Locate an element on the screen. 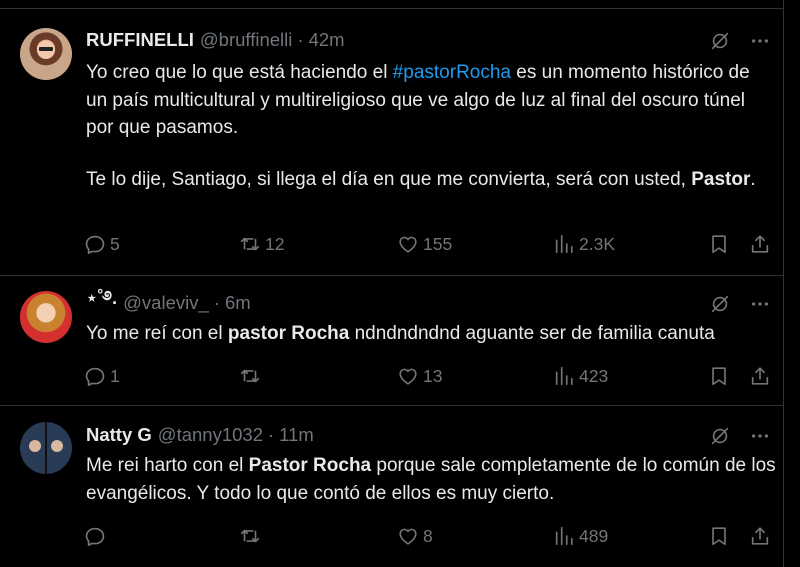  views-button: 489 is located at coordinates (580, 536).